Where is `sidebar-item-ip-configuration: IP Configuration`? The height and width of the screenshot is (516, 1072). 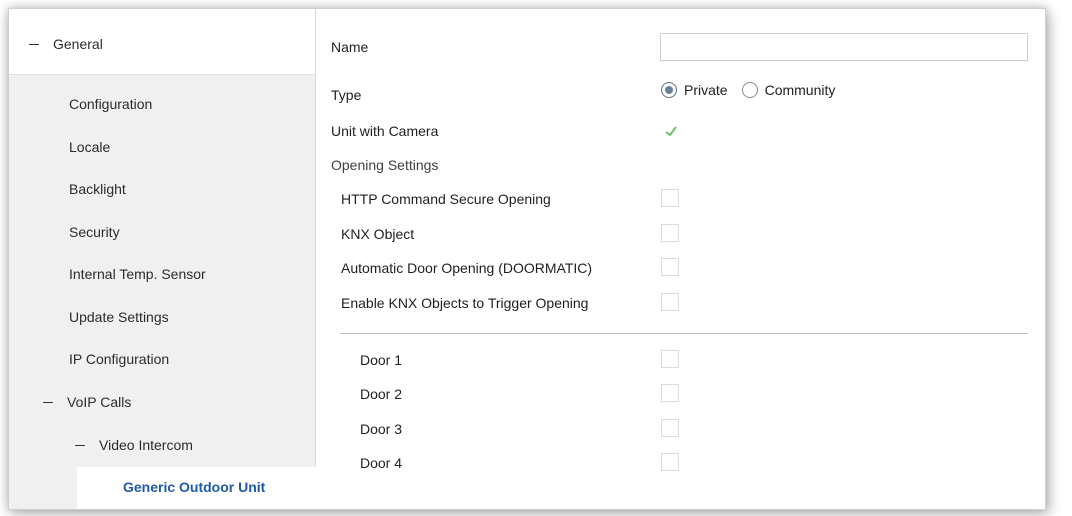 sidebar-item-ip-configuration: IP Configuration is located at coordinates (119, 359).